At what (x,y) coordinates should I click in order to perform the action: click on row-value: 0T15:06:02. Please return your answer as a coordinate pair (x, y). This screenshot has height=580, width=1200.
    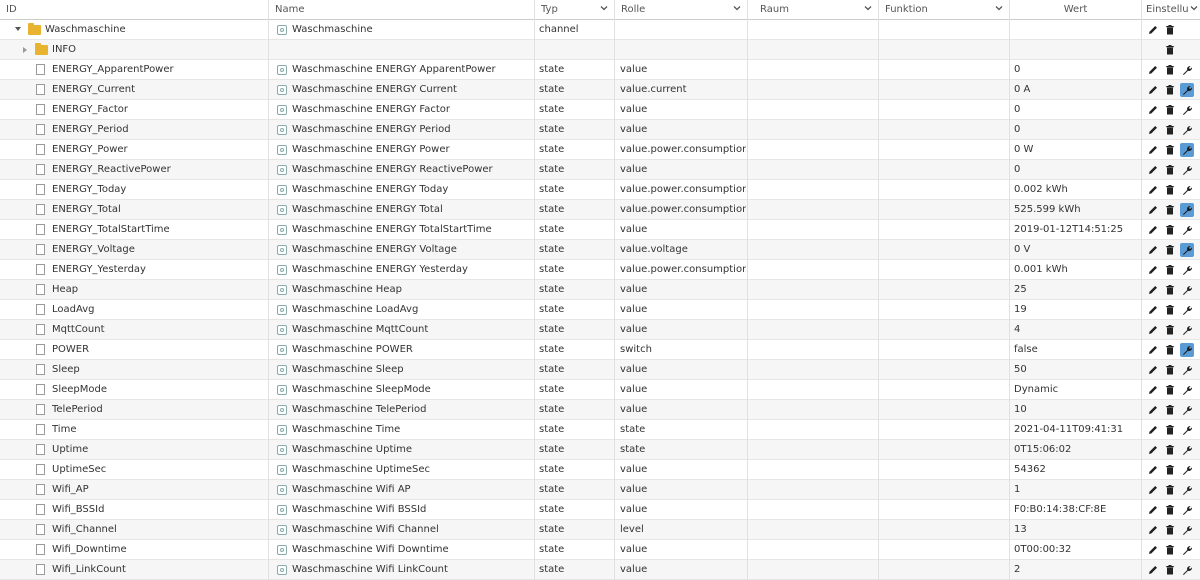
    Looking at the image, I should click on (1077, 450).